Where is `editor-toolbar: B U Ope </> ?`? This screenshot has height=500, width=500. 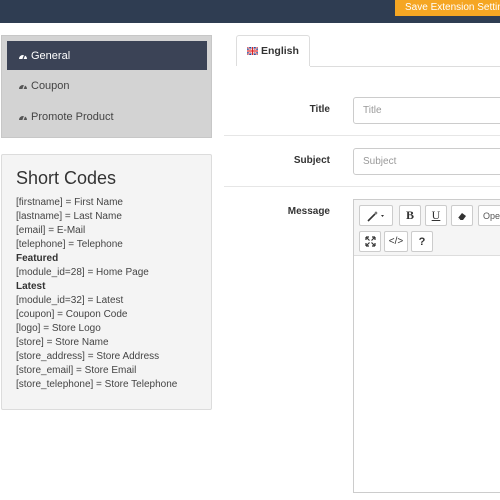 editor-toolbar: B U Ope </> ? is located at coordinates (427, 228).